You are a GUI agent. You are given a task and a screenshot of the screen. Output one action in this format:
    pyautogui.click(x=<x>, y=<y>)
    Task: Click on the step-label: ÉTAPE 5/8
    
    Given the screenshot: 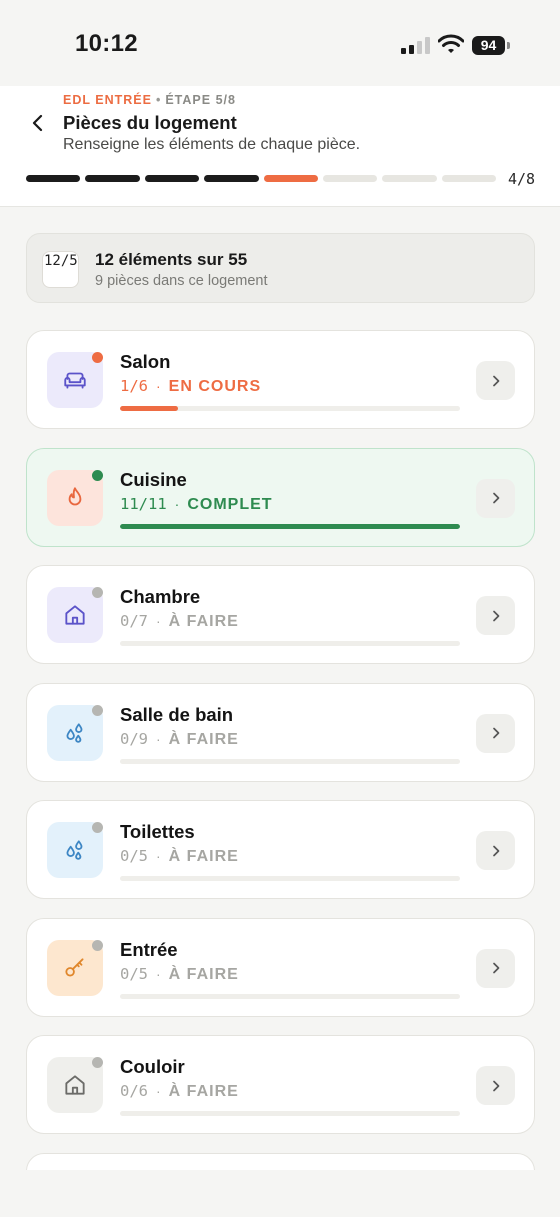 What is the action you would take?
    pyautogui.click(x=200, y=100)
    